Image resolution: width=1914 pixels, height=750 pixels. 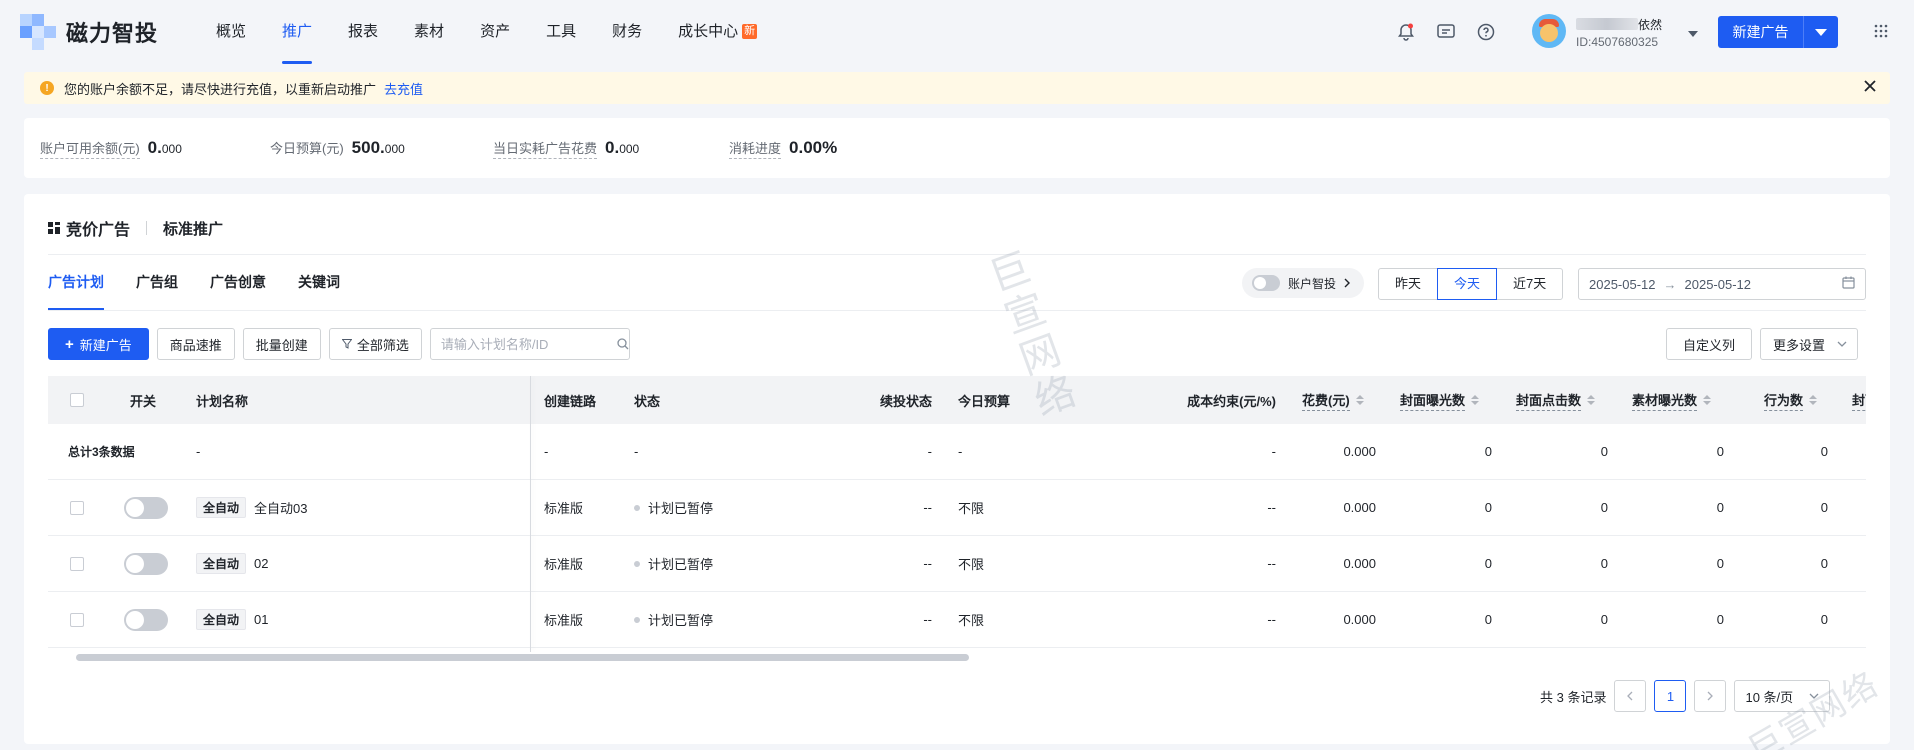 What do you see at coordinates (1630, 696) in the screenshot?
I see `prev-page-button` at bounding box center [1630, 696].